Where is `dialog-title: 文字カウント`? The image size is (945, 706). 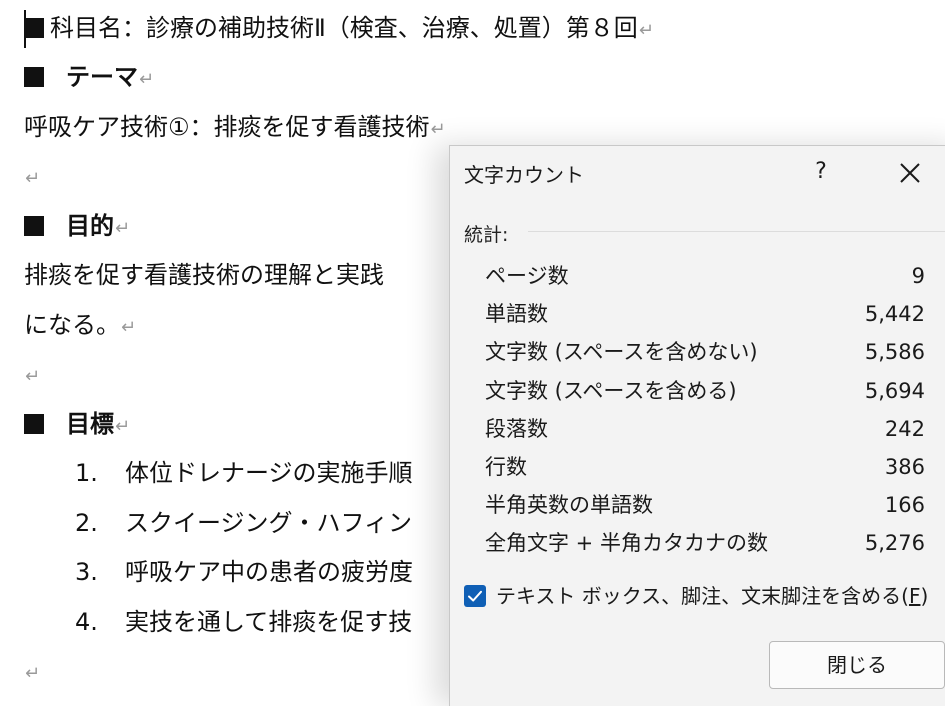 dialog-title: 文字カウント is located at coordinates (524, 175).